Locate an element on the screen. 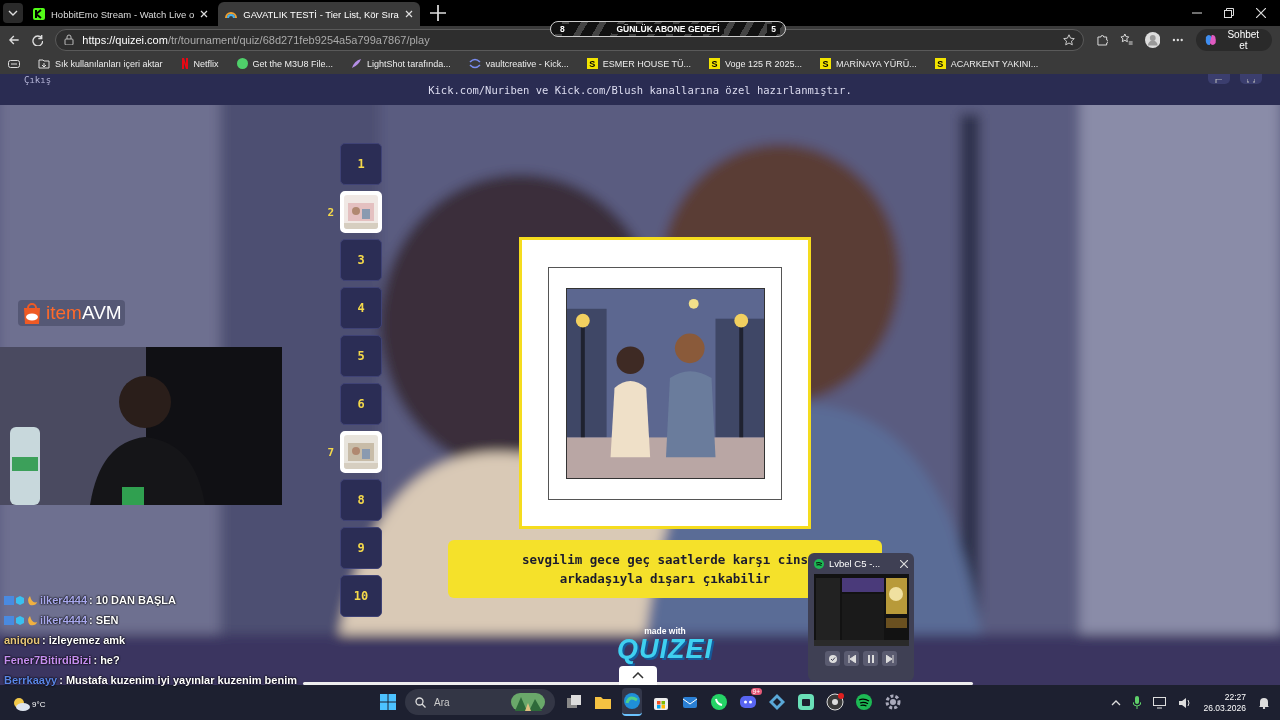  copilot-icon is located at coordinates (1211, 39).